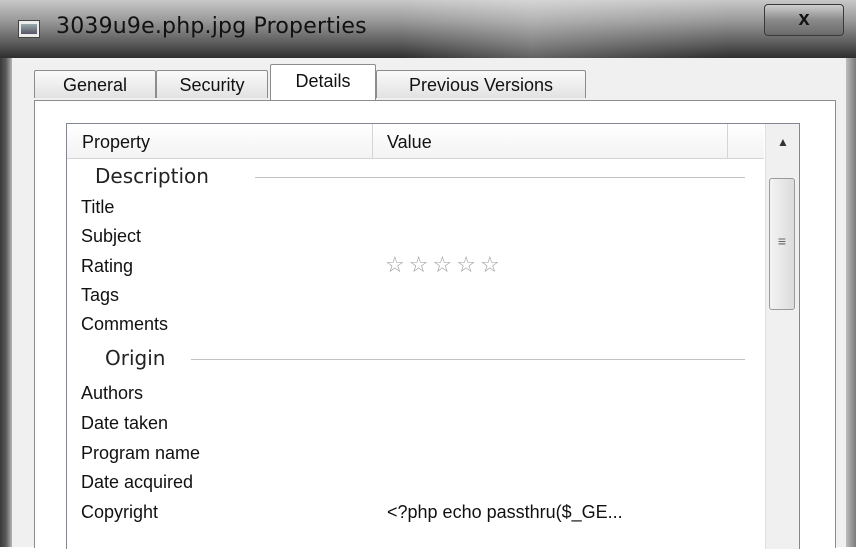 The image size is (856, 549). What do you see at coordinates (140, 453) in the screenshot?
I see `property-program-name: Program name` at bounding box center [140, 453].